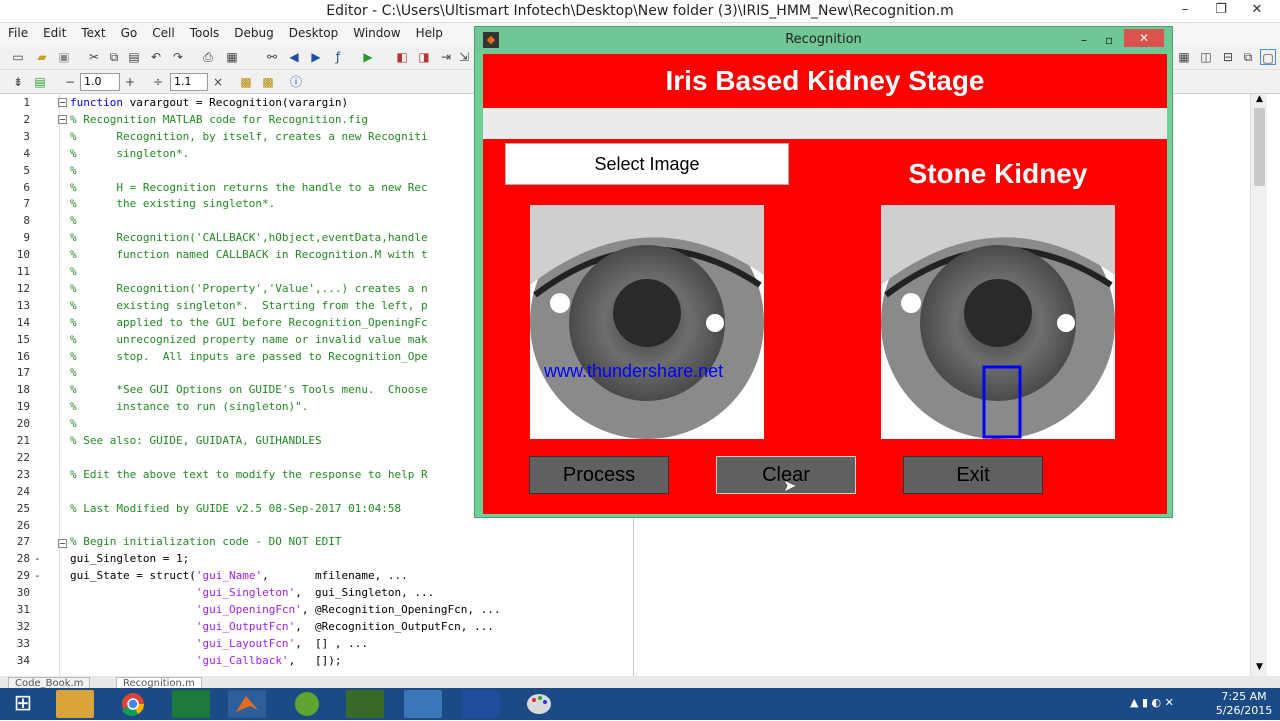  I want to click on info-icon: ⓘ, so click(296, 82).